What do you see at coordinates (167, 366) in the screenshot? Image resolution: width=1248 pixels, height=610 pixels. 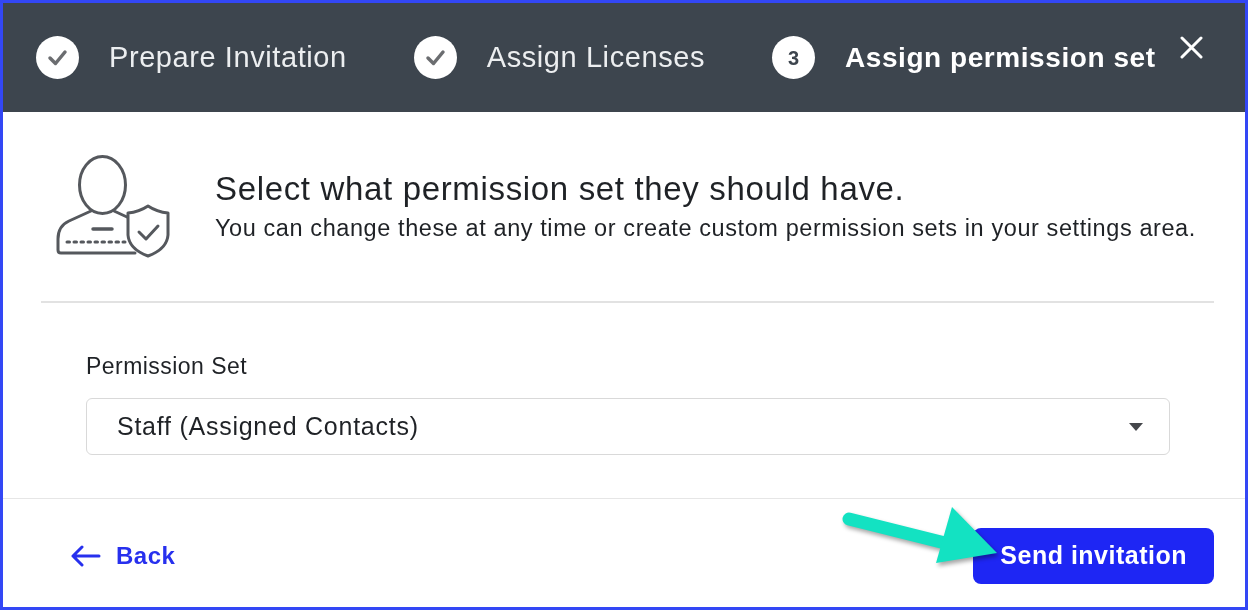 I see `field-label: Permission Set` at bounding box center [167, 366].